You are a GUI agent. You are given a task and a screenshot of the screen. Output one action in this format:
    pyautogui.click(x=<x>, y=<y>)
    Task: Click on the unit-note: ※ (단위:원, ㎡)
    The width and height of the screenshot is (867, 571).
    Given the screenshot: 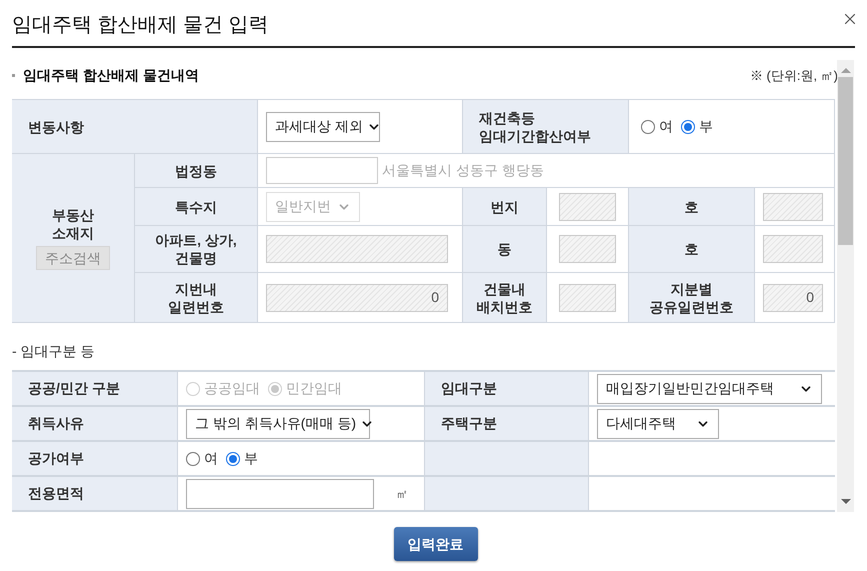 What is the action you would take?
    pyautogui.click(x=794, y=75)
    